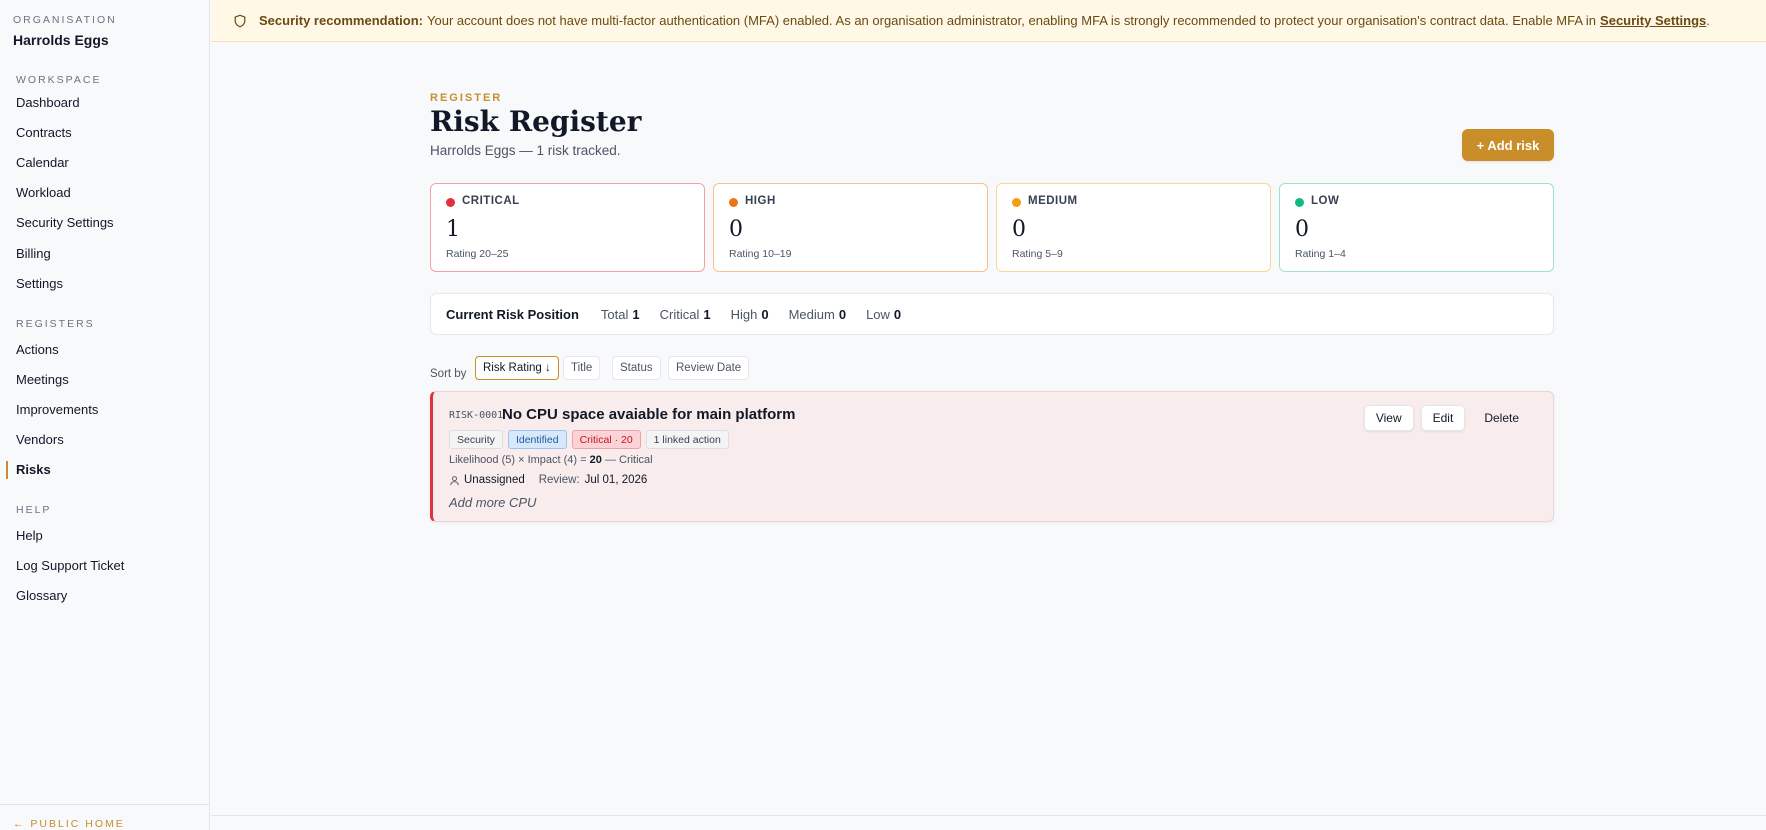 The image size is (1766, 830). What do you see at coordinates (43, 192) in the screenshot?
I see `sidebar-item-workload: Workload` at bounding box center [43, 192].